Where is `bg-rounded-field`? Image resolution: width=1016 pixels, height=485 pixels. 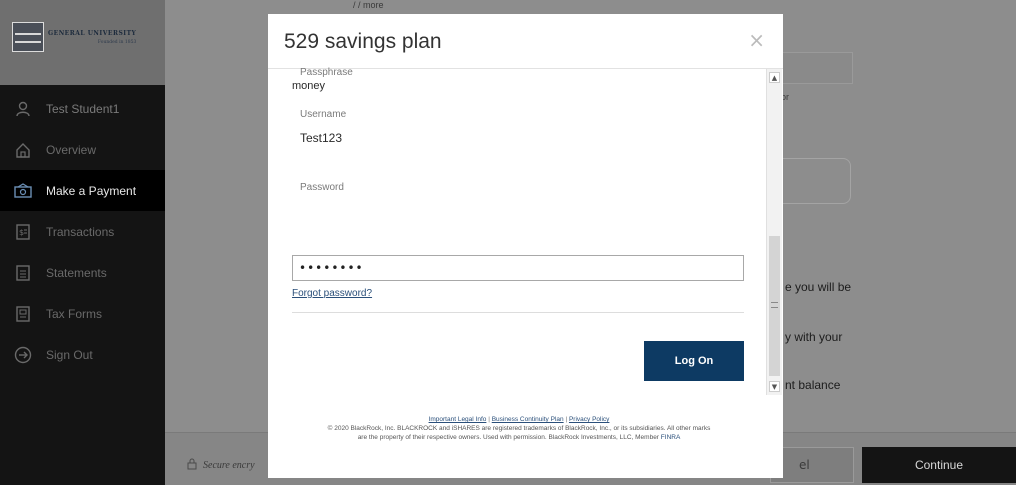
bg-rounded-field is located at coordinates (811, 181).